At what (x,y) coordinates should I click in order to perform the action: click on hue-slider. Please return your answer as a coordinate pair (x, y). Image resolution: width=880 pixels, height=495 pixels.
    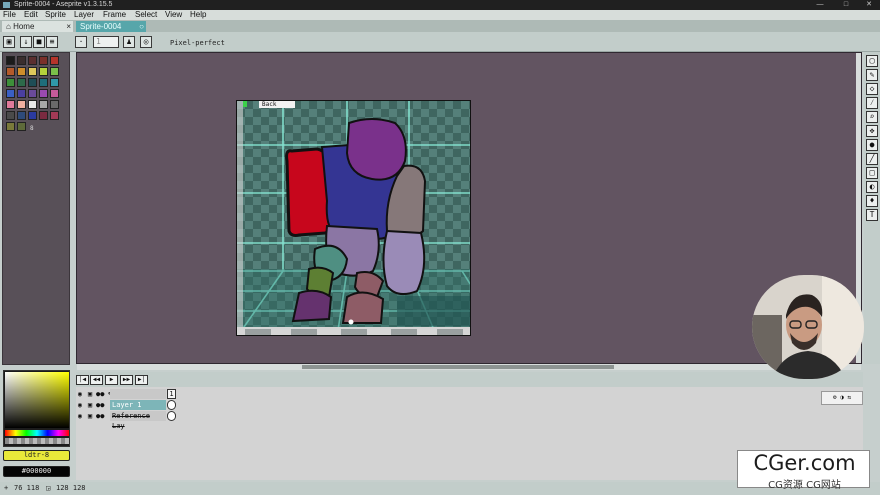
    Looking at the image, I should click on (37, 433).